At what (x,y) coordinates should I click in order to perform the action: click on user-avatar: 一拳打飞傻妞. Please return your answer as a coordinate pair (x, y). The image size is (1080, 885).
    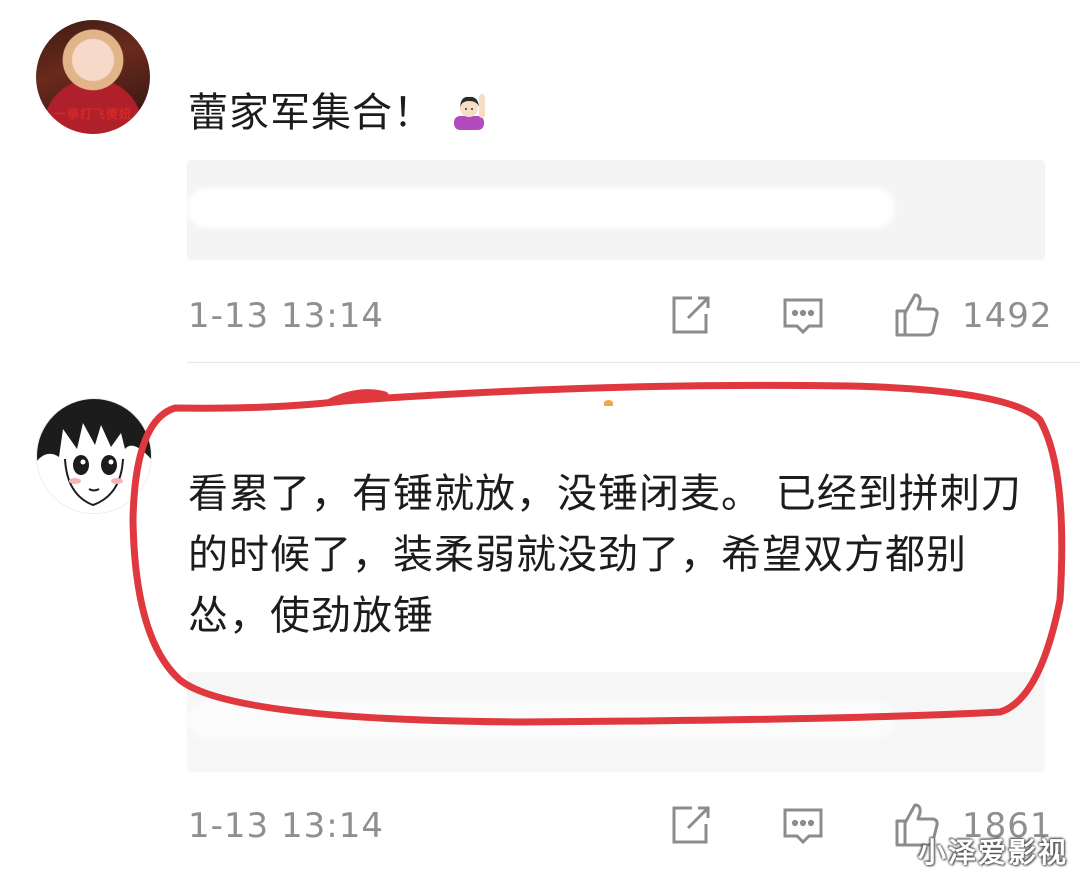
    Looking at the image, I should click on (93, 77).